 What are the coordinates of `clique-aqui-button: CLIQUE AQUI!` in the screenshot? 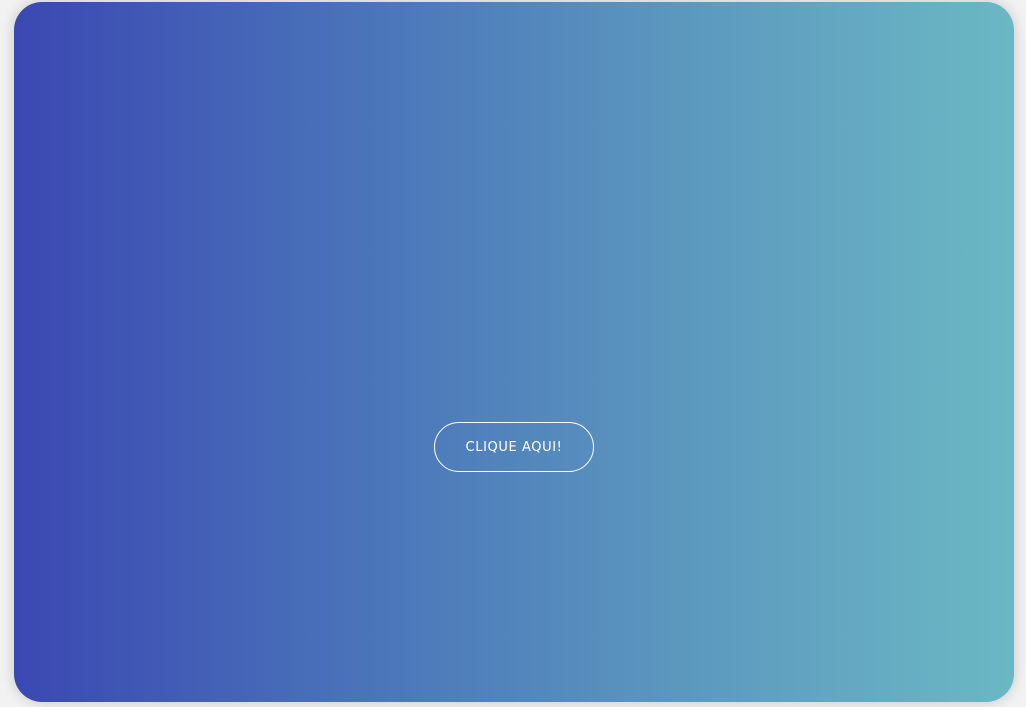 It's located at (514, 447).